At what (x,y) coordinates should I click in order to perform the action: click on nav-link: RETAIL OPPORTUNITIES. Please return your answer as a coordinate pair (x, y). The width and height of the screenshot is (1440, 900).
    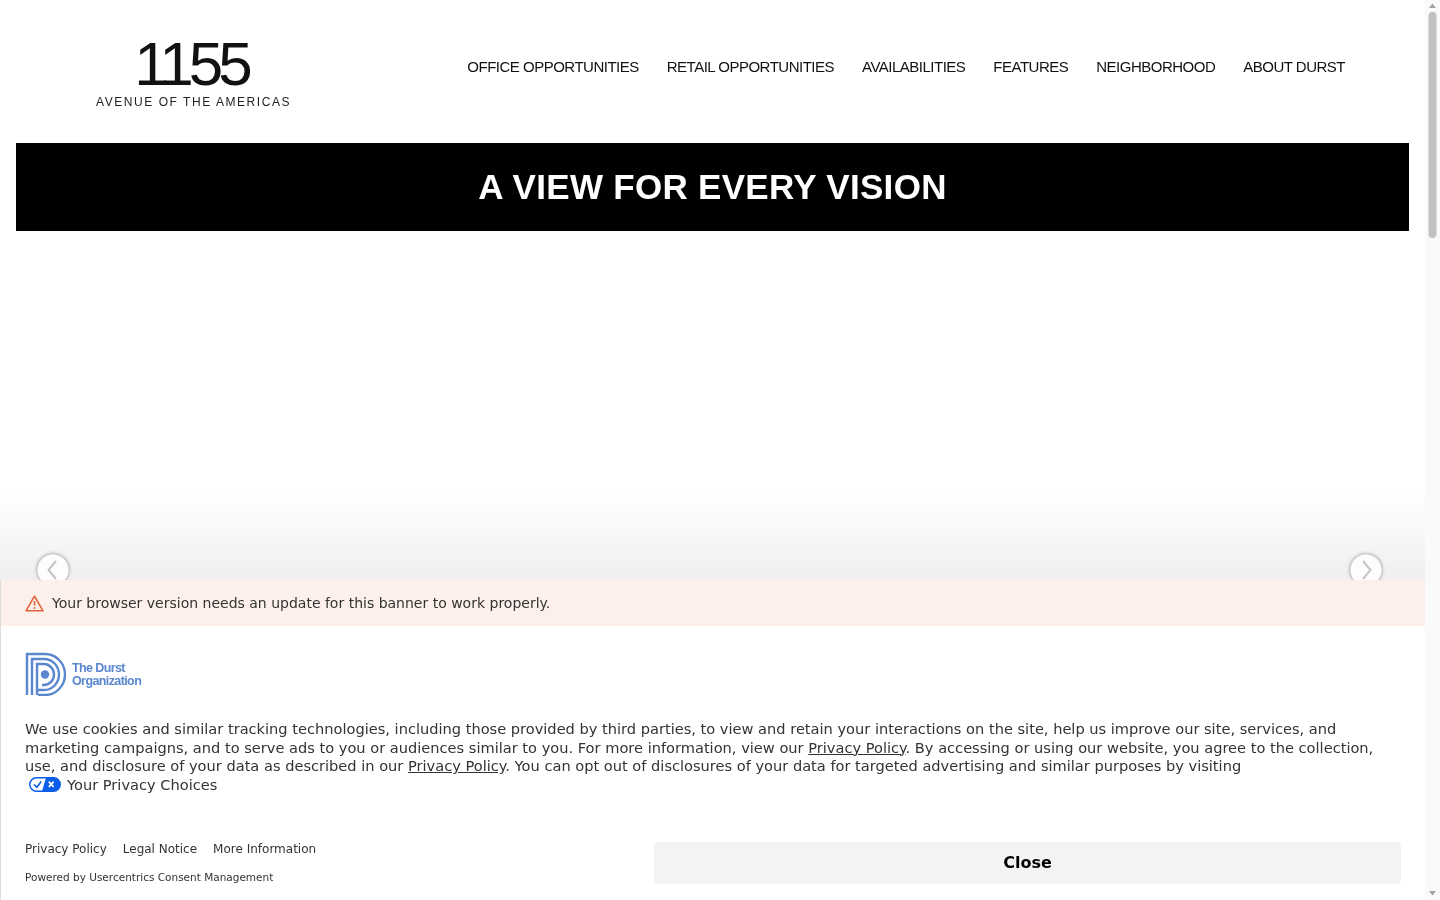
    Looking at the image, I should click on (750, 66).